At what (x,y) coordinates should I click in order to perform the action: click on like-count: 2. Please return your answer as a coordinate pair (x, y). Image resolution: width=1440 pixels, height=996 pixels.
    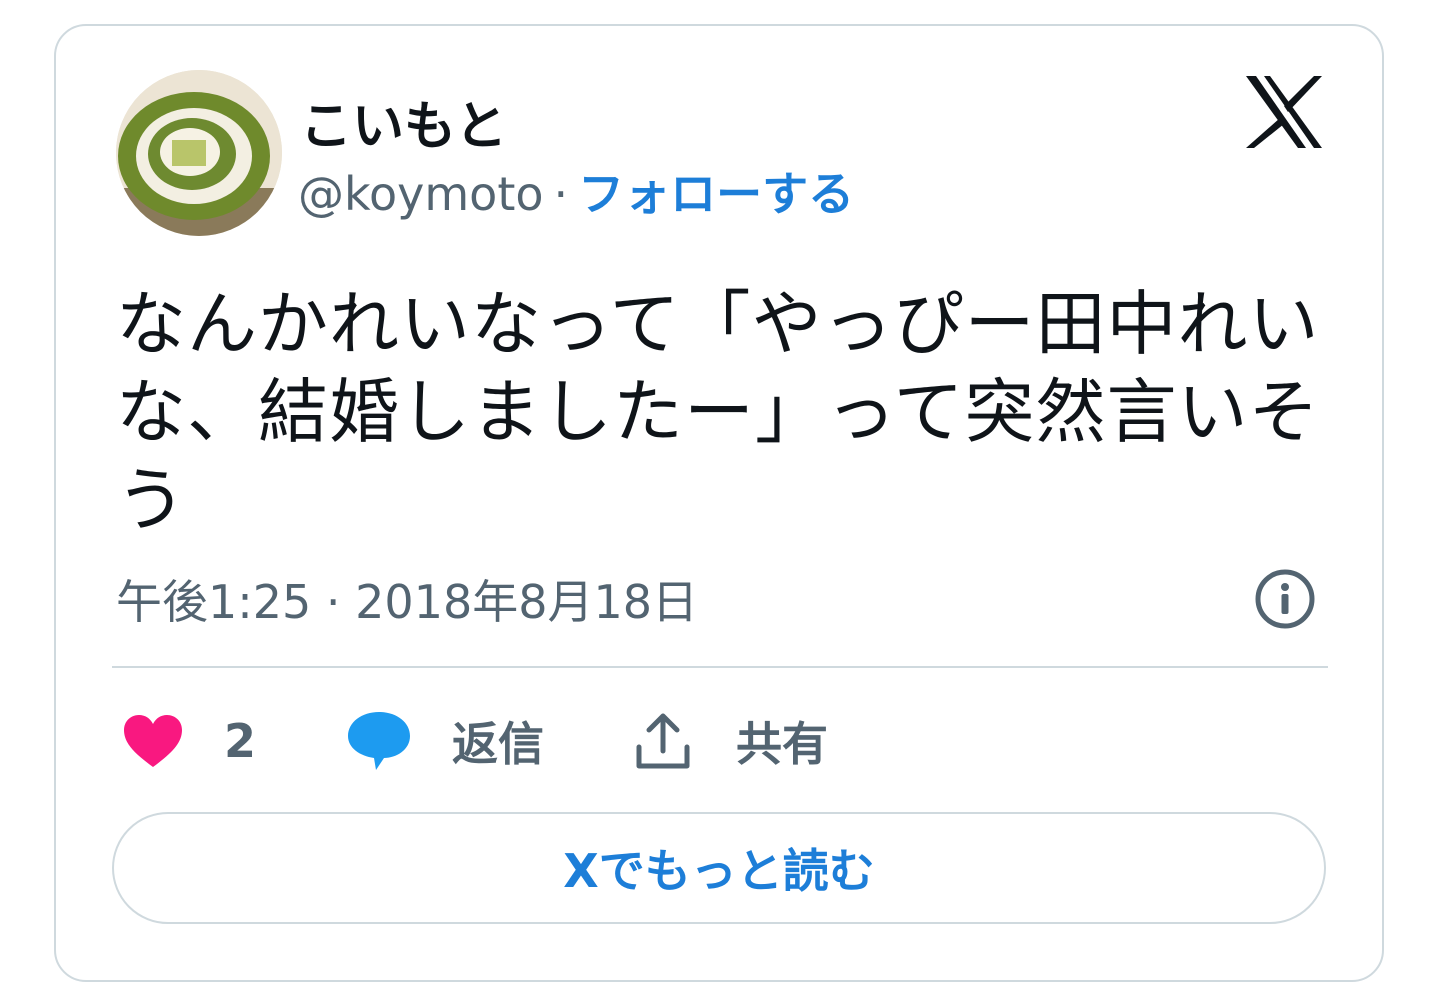
    Looking at the image, I should click on (240, 741).